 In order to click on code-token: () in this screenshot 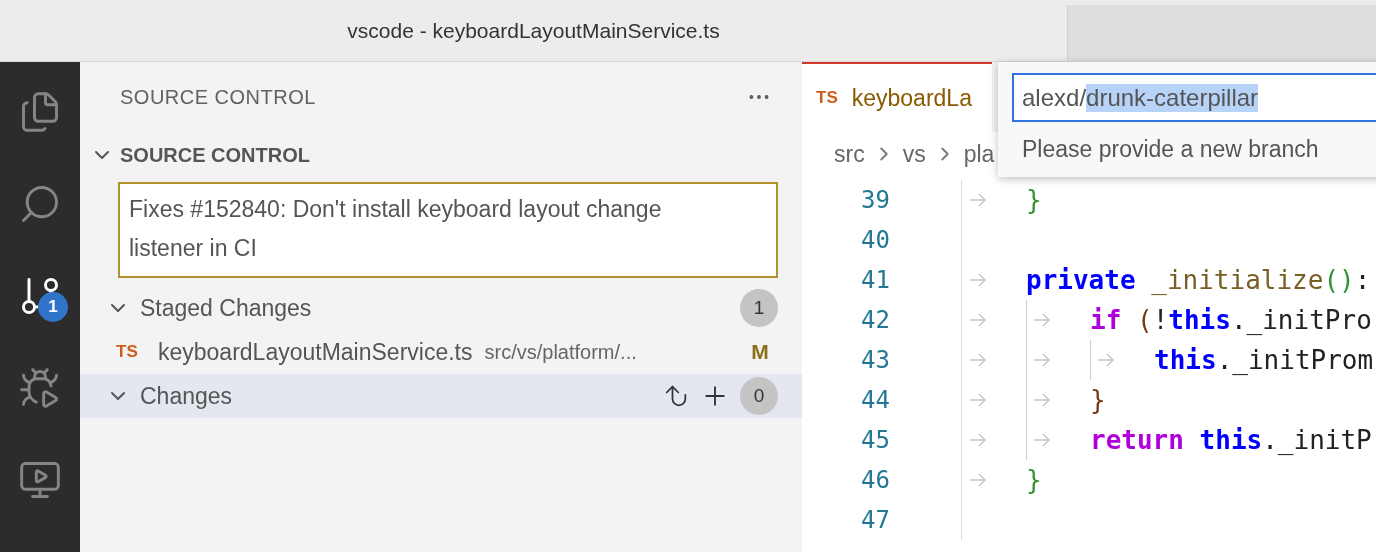, I will do `click(1339, 280)`.